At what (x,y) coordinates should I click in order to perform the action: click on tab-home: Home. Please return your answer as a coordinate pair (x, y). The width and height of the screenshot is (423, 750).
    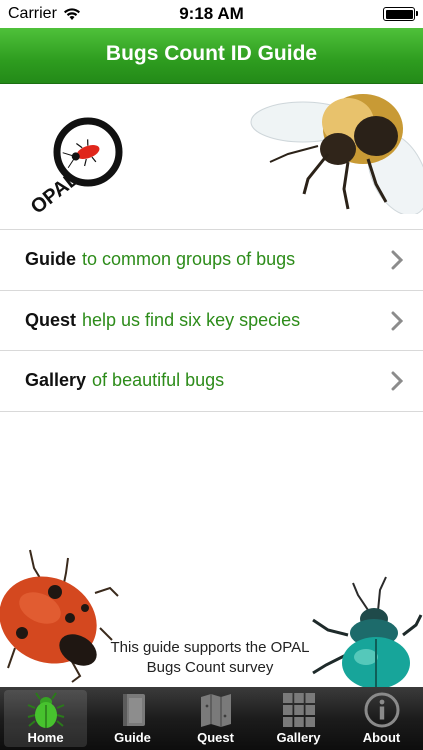
    Looking at the image, I should click on (45, 718).